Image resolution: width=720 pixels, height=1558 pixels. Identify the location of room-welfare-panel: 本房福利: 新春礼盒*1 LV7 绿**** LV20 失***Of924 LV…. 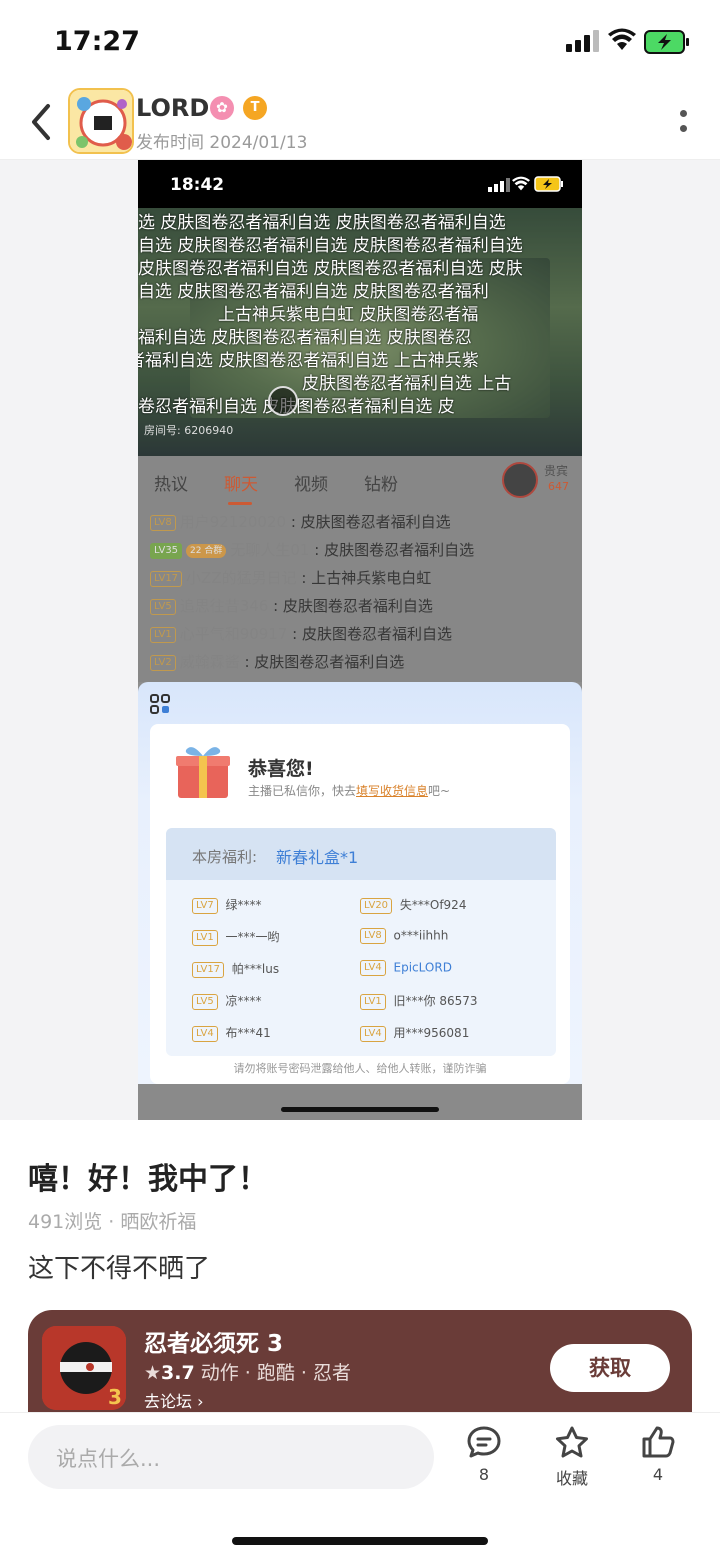
(361, 942).